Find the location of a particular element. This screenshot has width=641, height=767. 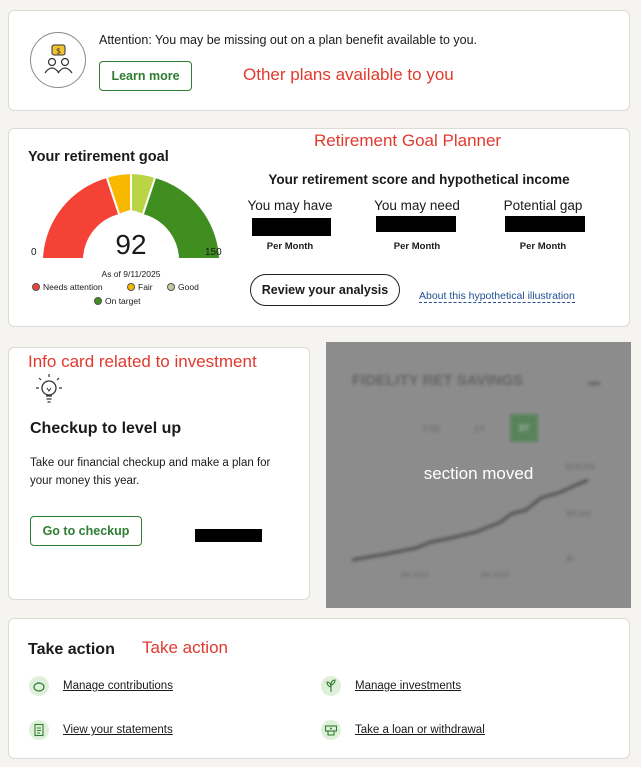

view-statements-link: View your statements is located at coordinates (101, 730).